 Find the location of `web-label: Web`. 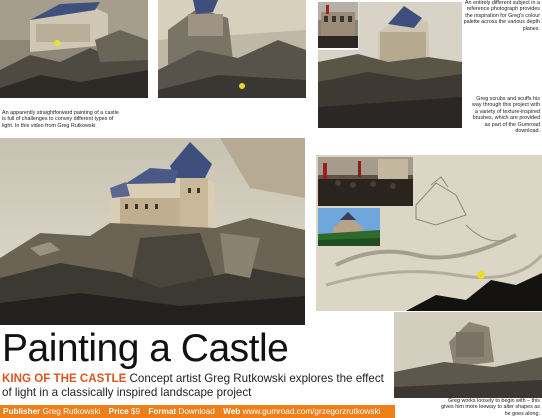

web-label: Web is located at coordinates (232, 411).